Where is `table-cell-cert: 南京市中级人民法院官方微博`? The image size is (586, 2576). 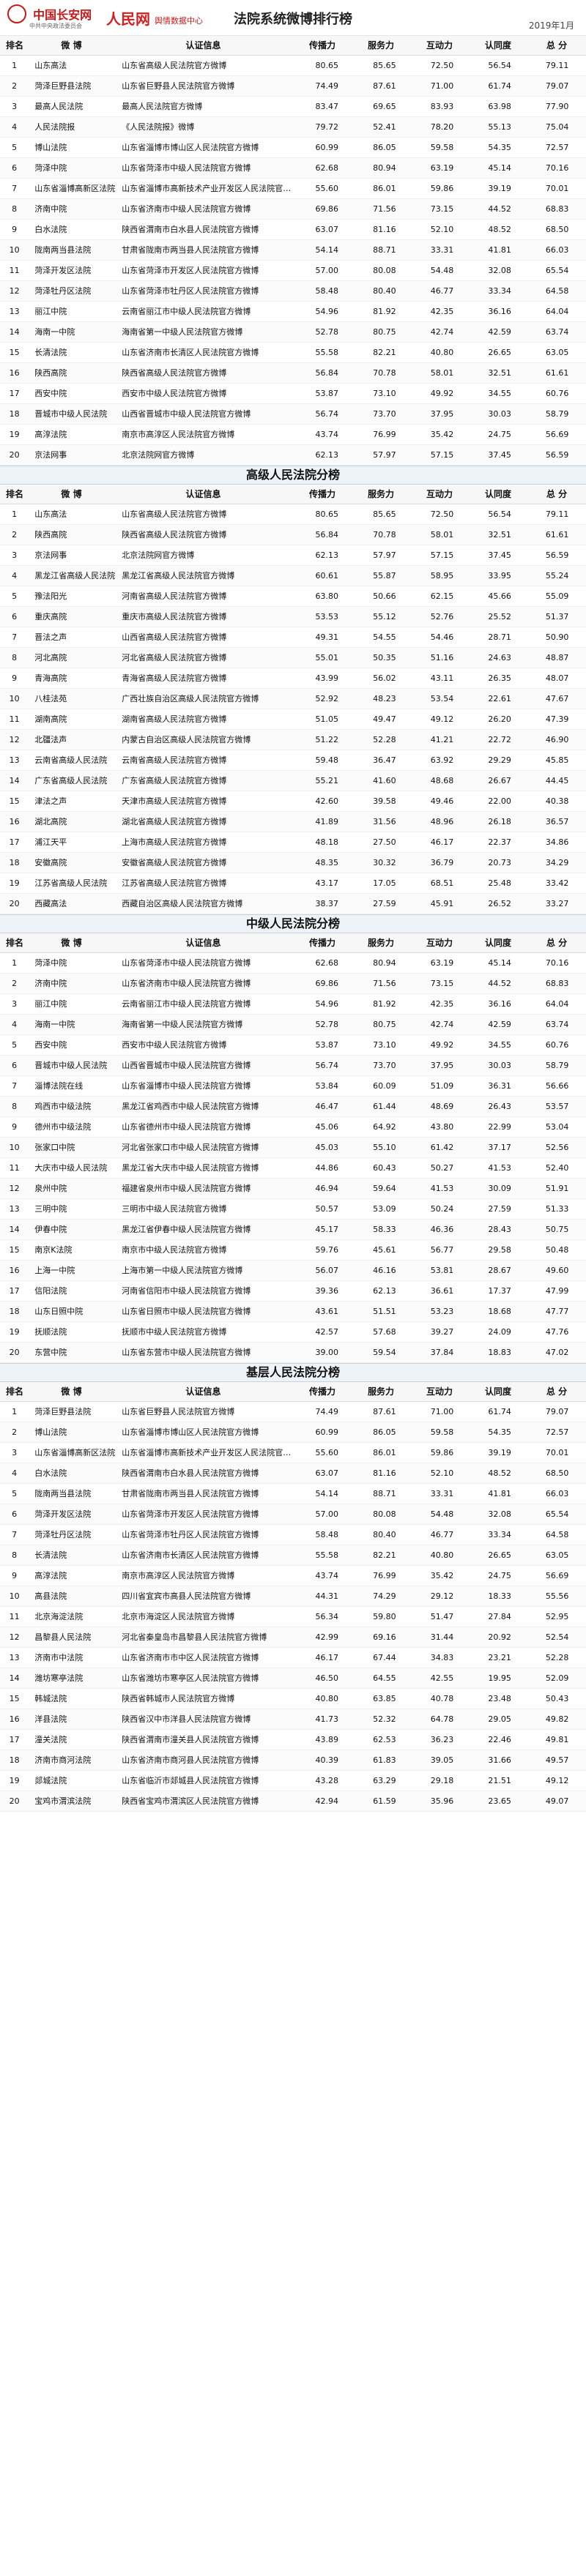
table-cell-cert: 南京市中级人民法院官方微博 is located at coordinates (175, 1250).